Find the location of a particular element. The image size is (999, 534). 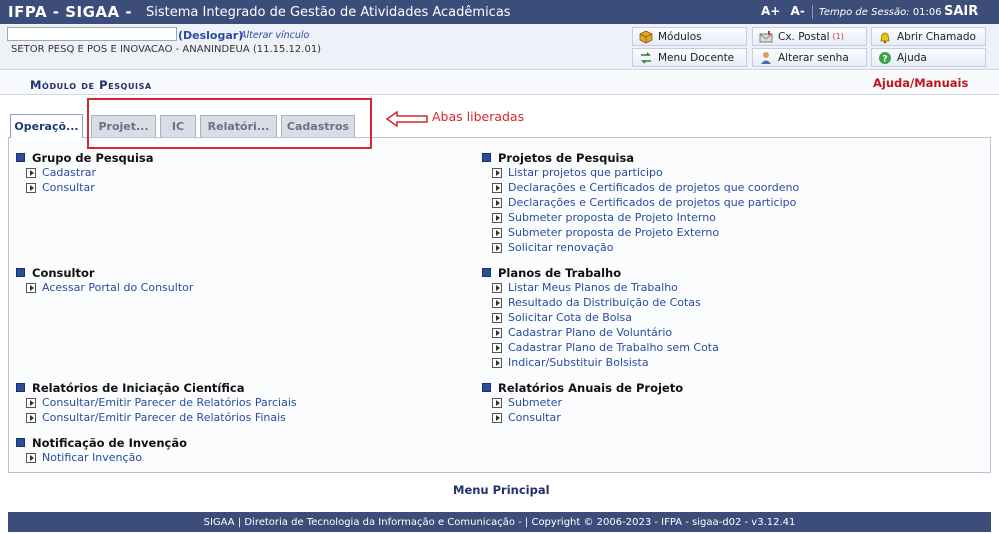

ajuda-label: Ajuda is located at coordinates (912, 57).